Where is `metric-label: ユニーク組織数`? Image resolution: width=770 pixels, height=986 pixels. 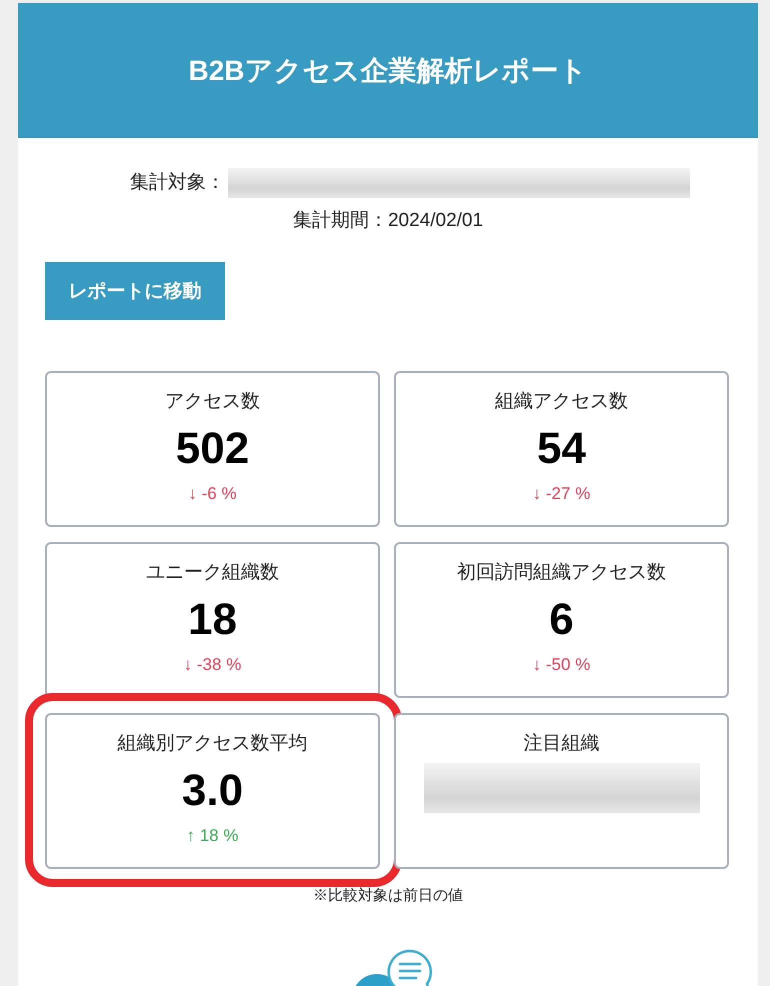
metric-label: ユニーク組織数 is located at coordinates (212, 573).